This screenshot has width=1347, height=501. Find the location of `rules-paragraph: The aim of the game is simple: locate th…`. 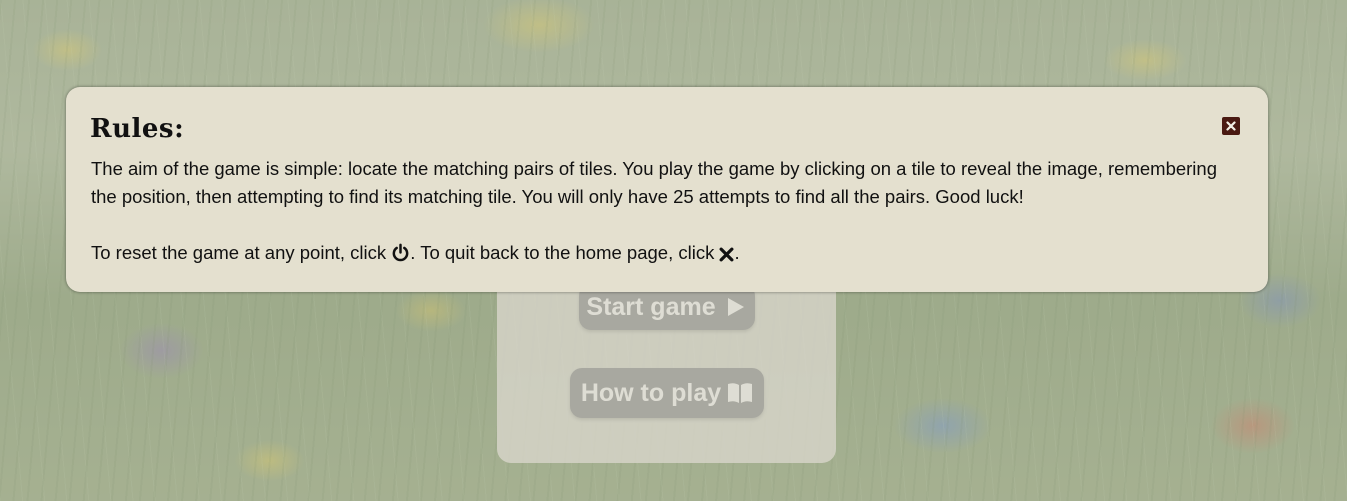

rules-paragraph: The aim of the game is simple: locate th… is located at coordinates (654, 182).